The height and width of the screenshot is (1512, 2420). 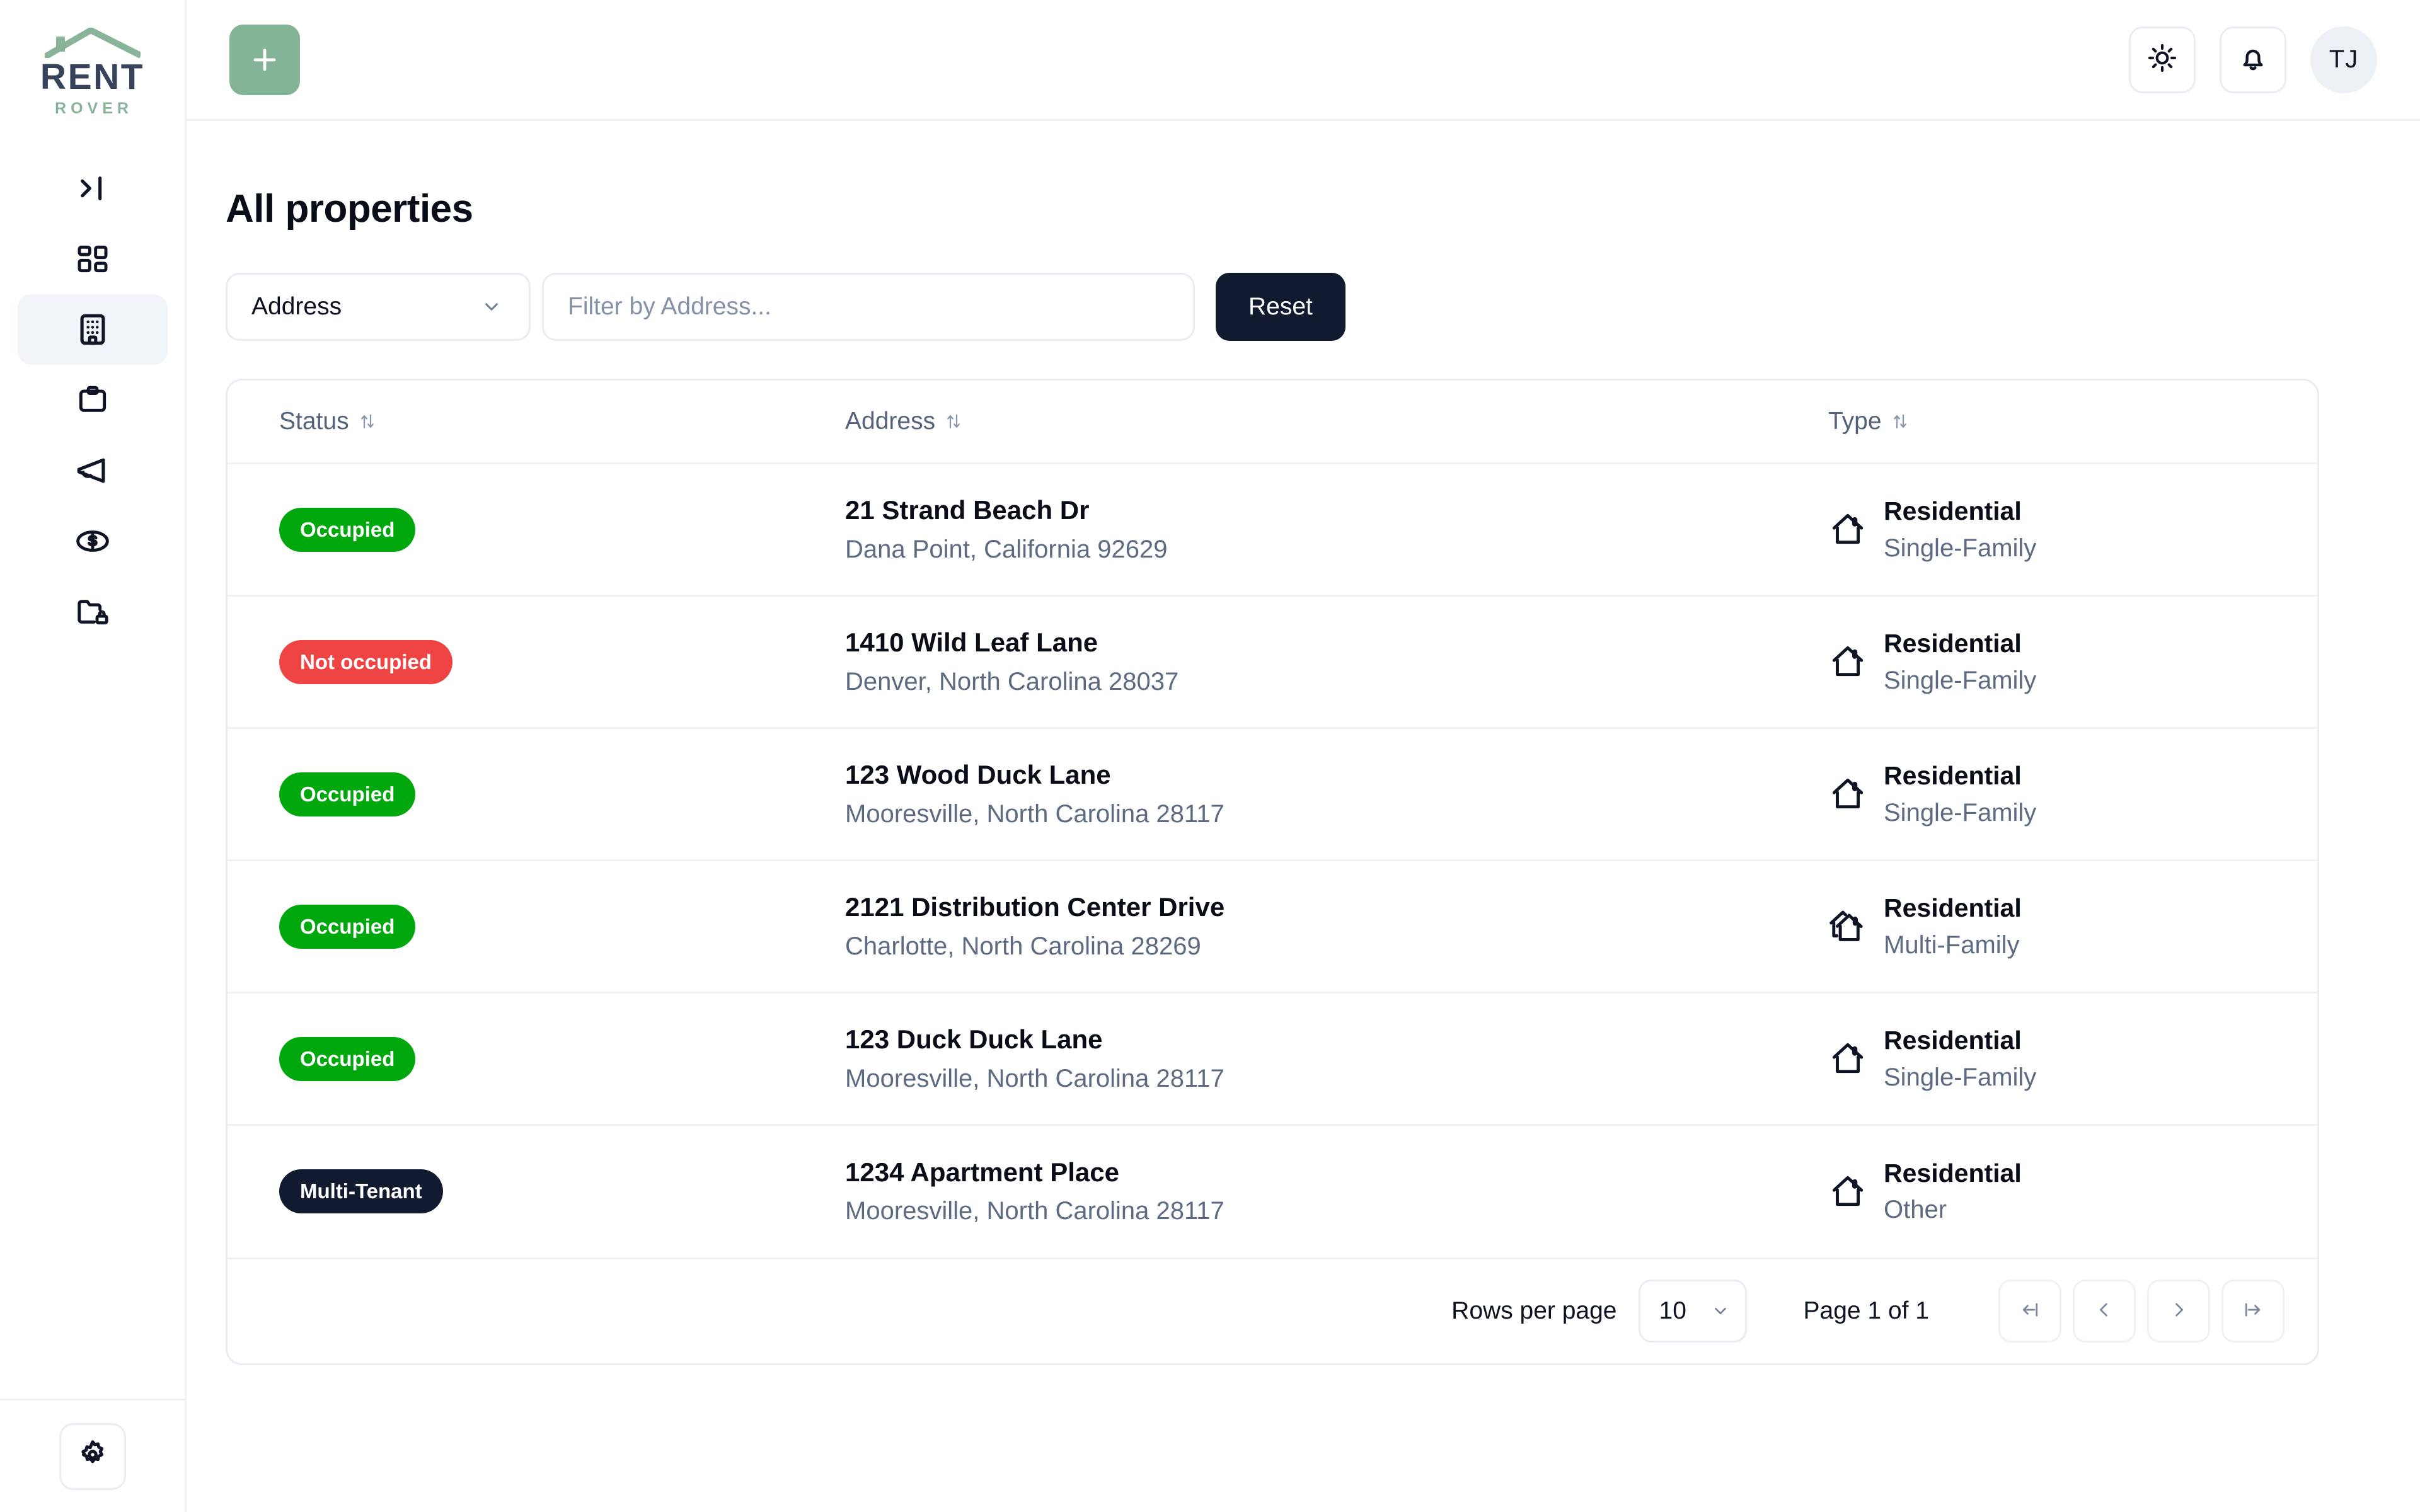 I want to click on first-page-icon, so click(x=2030, y=1311).